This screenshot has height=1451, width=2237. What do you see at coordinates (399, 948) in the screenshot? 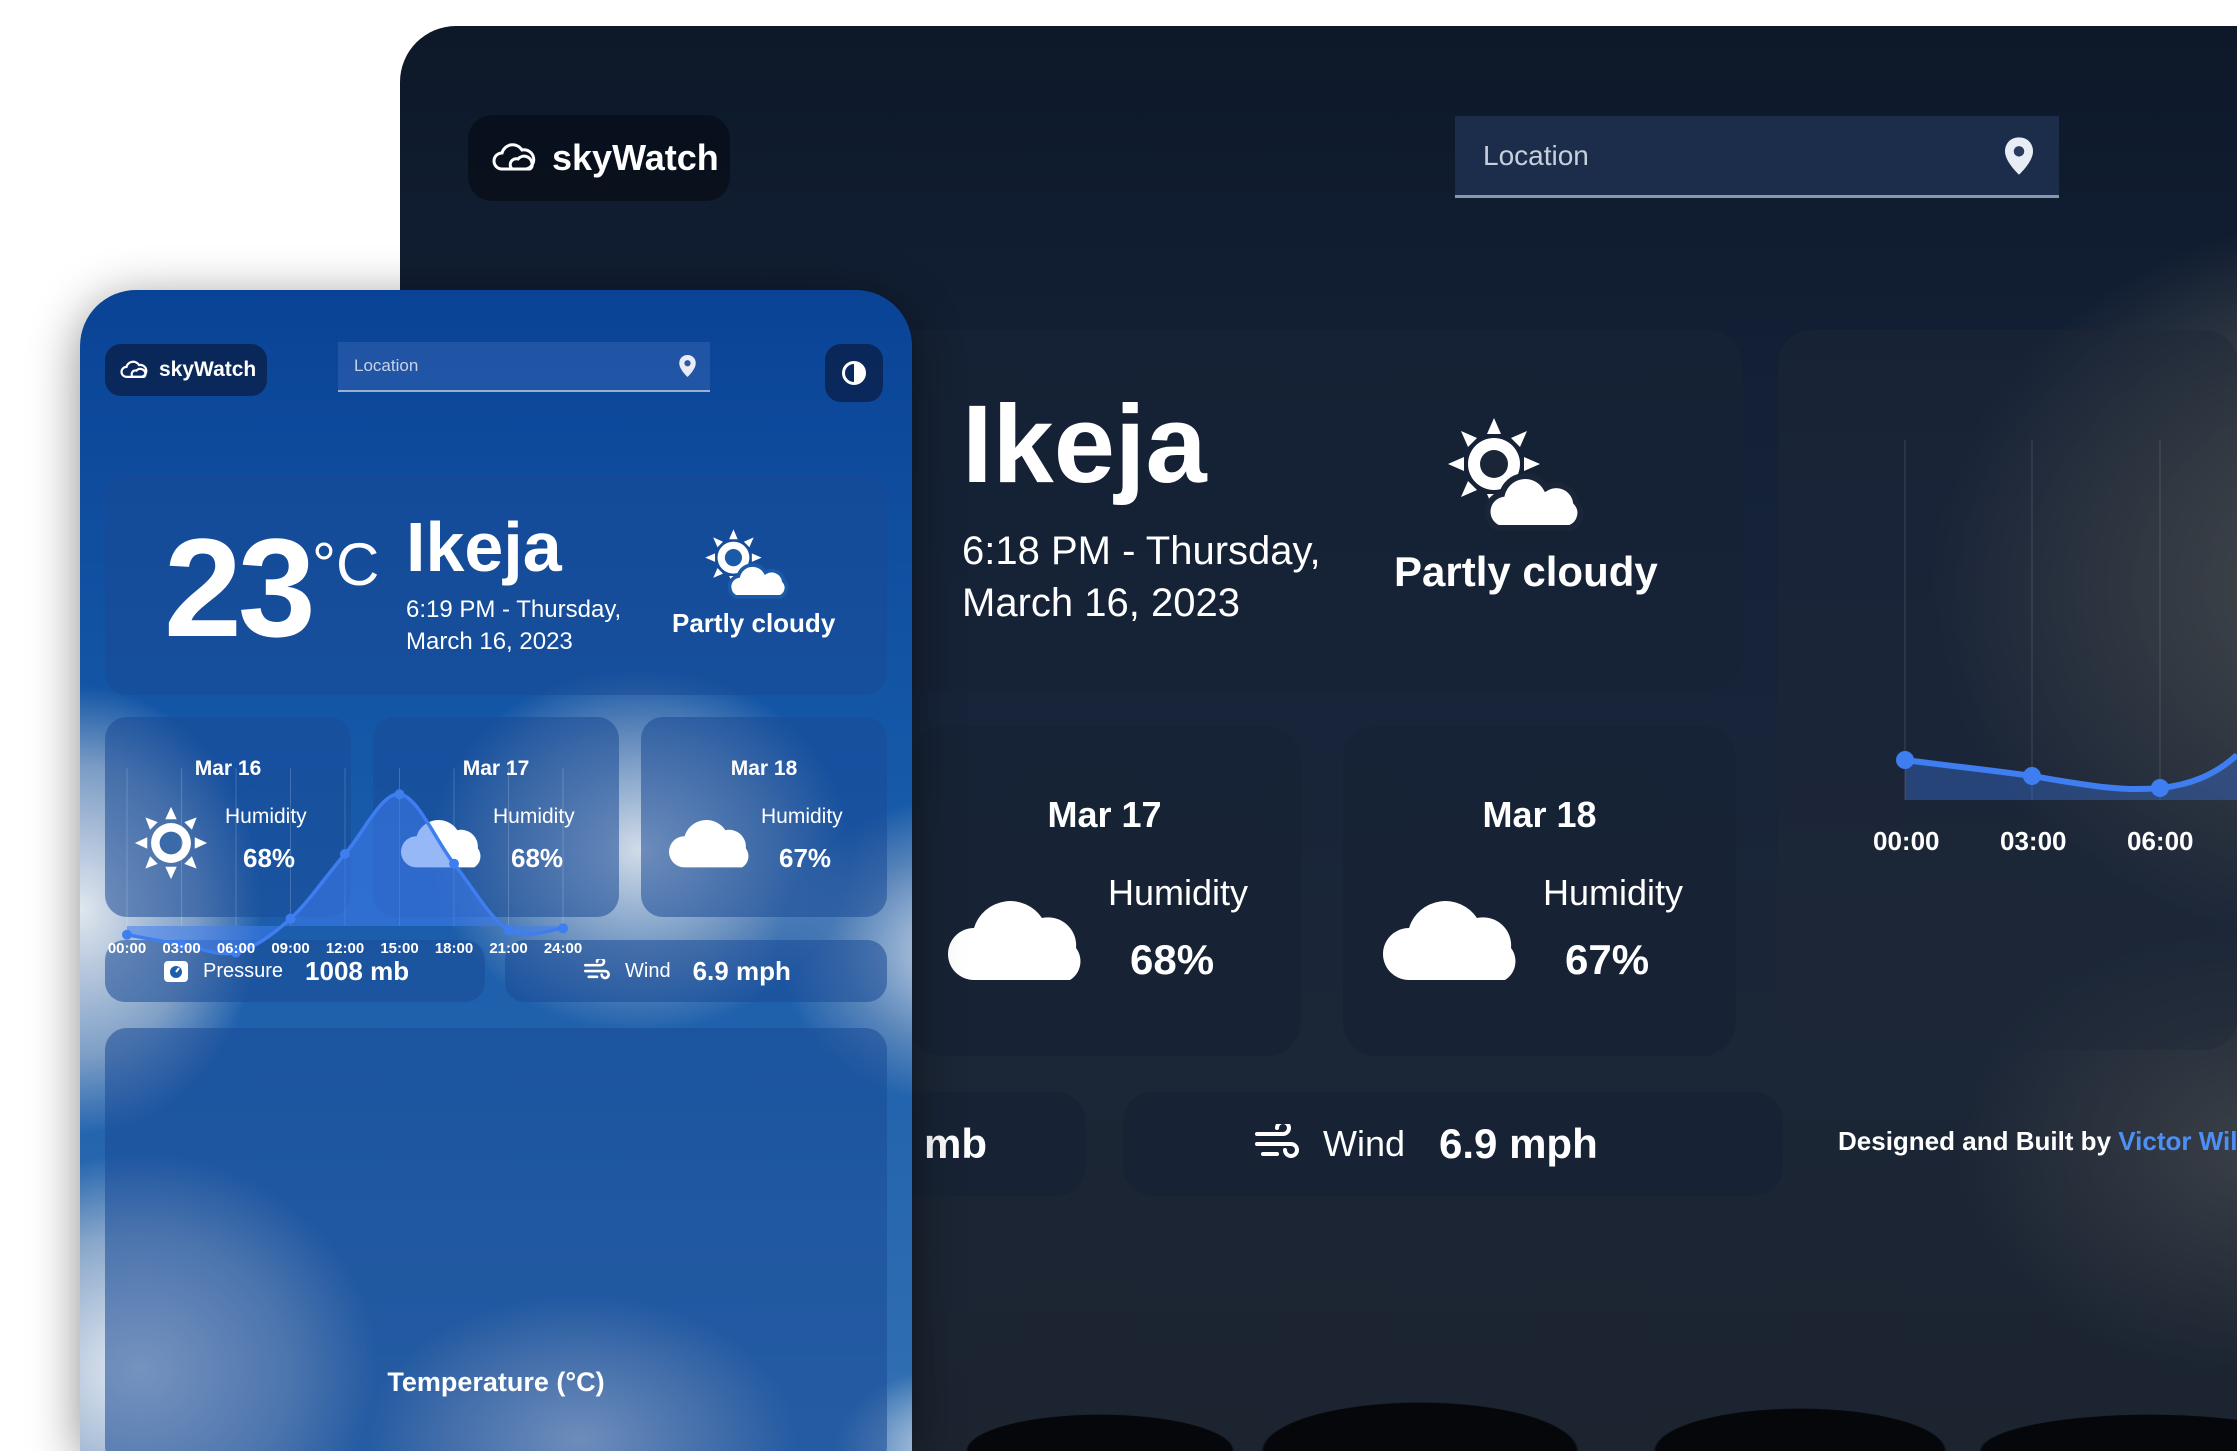
I see `x-tick-label: 15:00` at bounding box center [399, 948].